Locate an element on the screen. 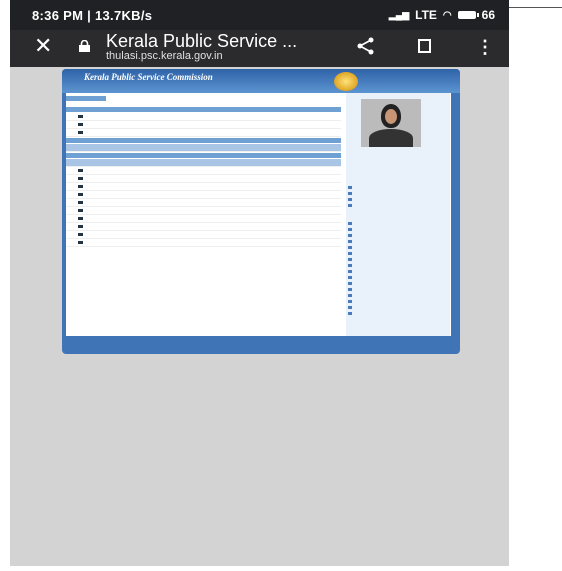 This screenshot has width=562, height=571. site-header: Kerala Public Service Commission is located at coordinates (261, 81).